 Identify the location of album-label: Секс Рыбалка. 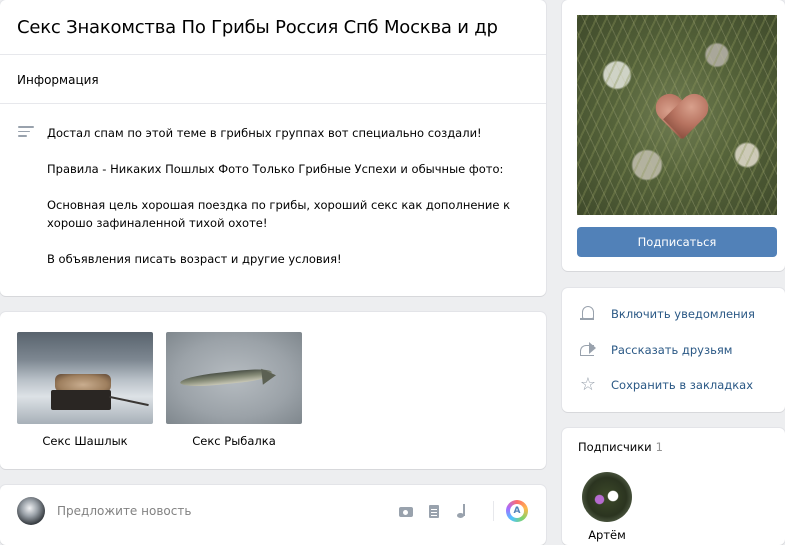
(234, 441).